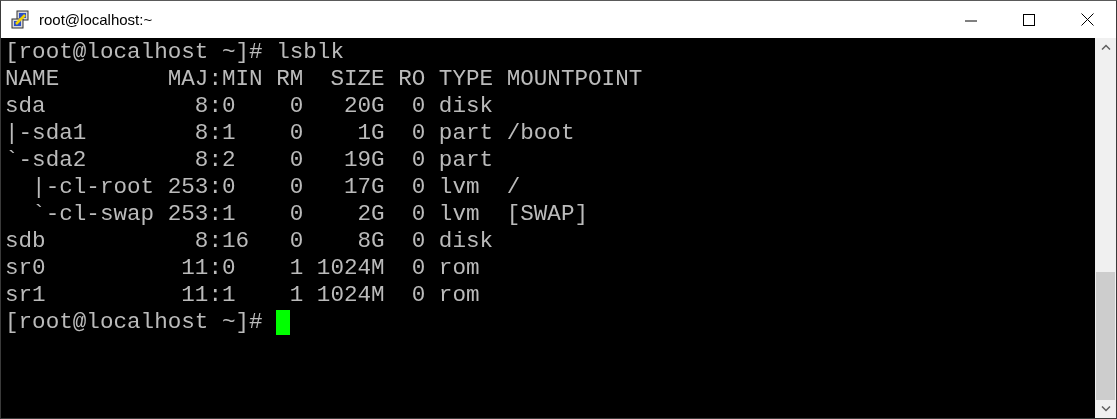 The width and height of the screenshot is (1117, 419). What do you see at coordinates (96, 19) in the screenshot?
I see `window-title: root@localhost:~` at bounding box center [96, 19].